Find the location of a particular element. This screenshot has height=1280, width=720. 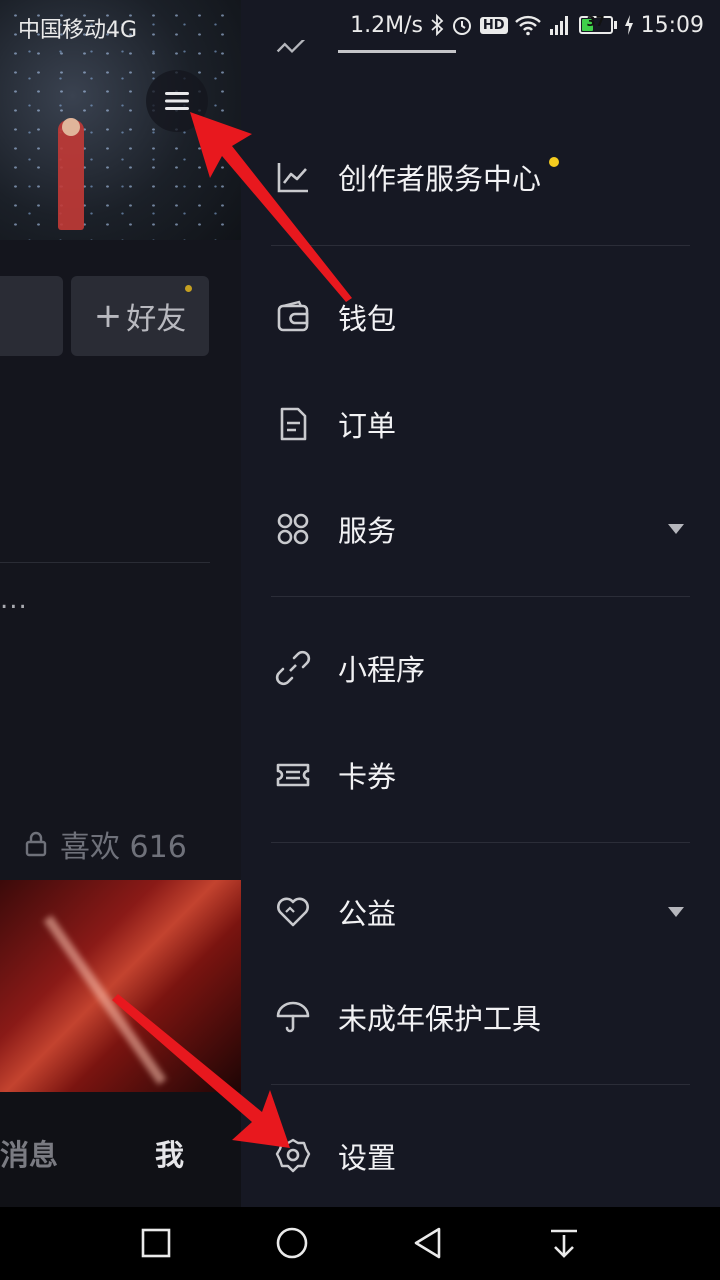

notification-pulldown-button is located at coordinates (564, 1243).